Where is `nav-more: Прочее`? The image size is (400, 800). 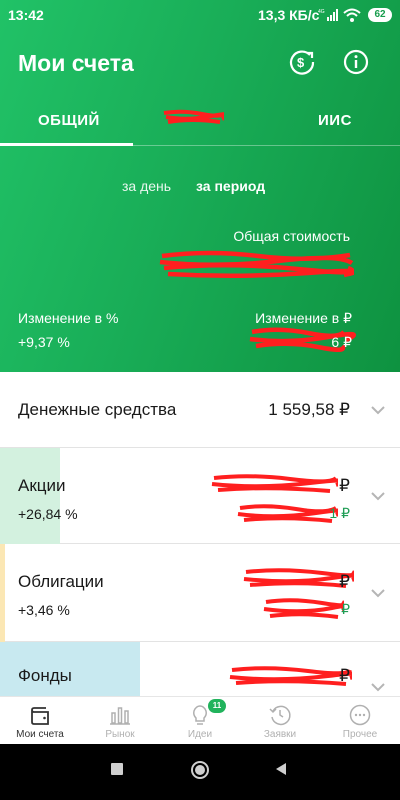
nav-more: Прочее is located at coordinates (360, 721).